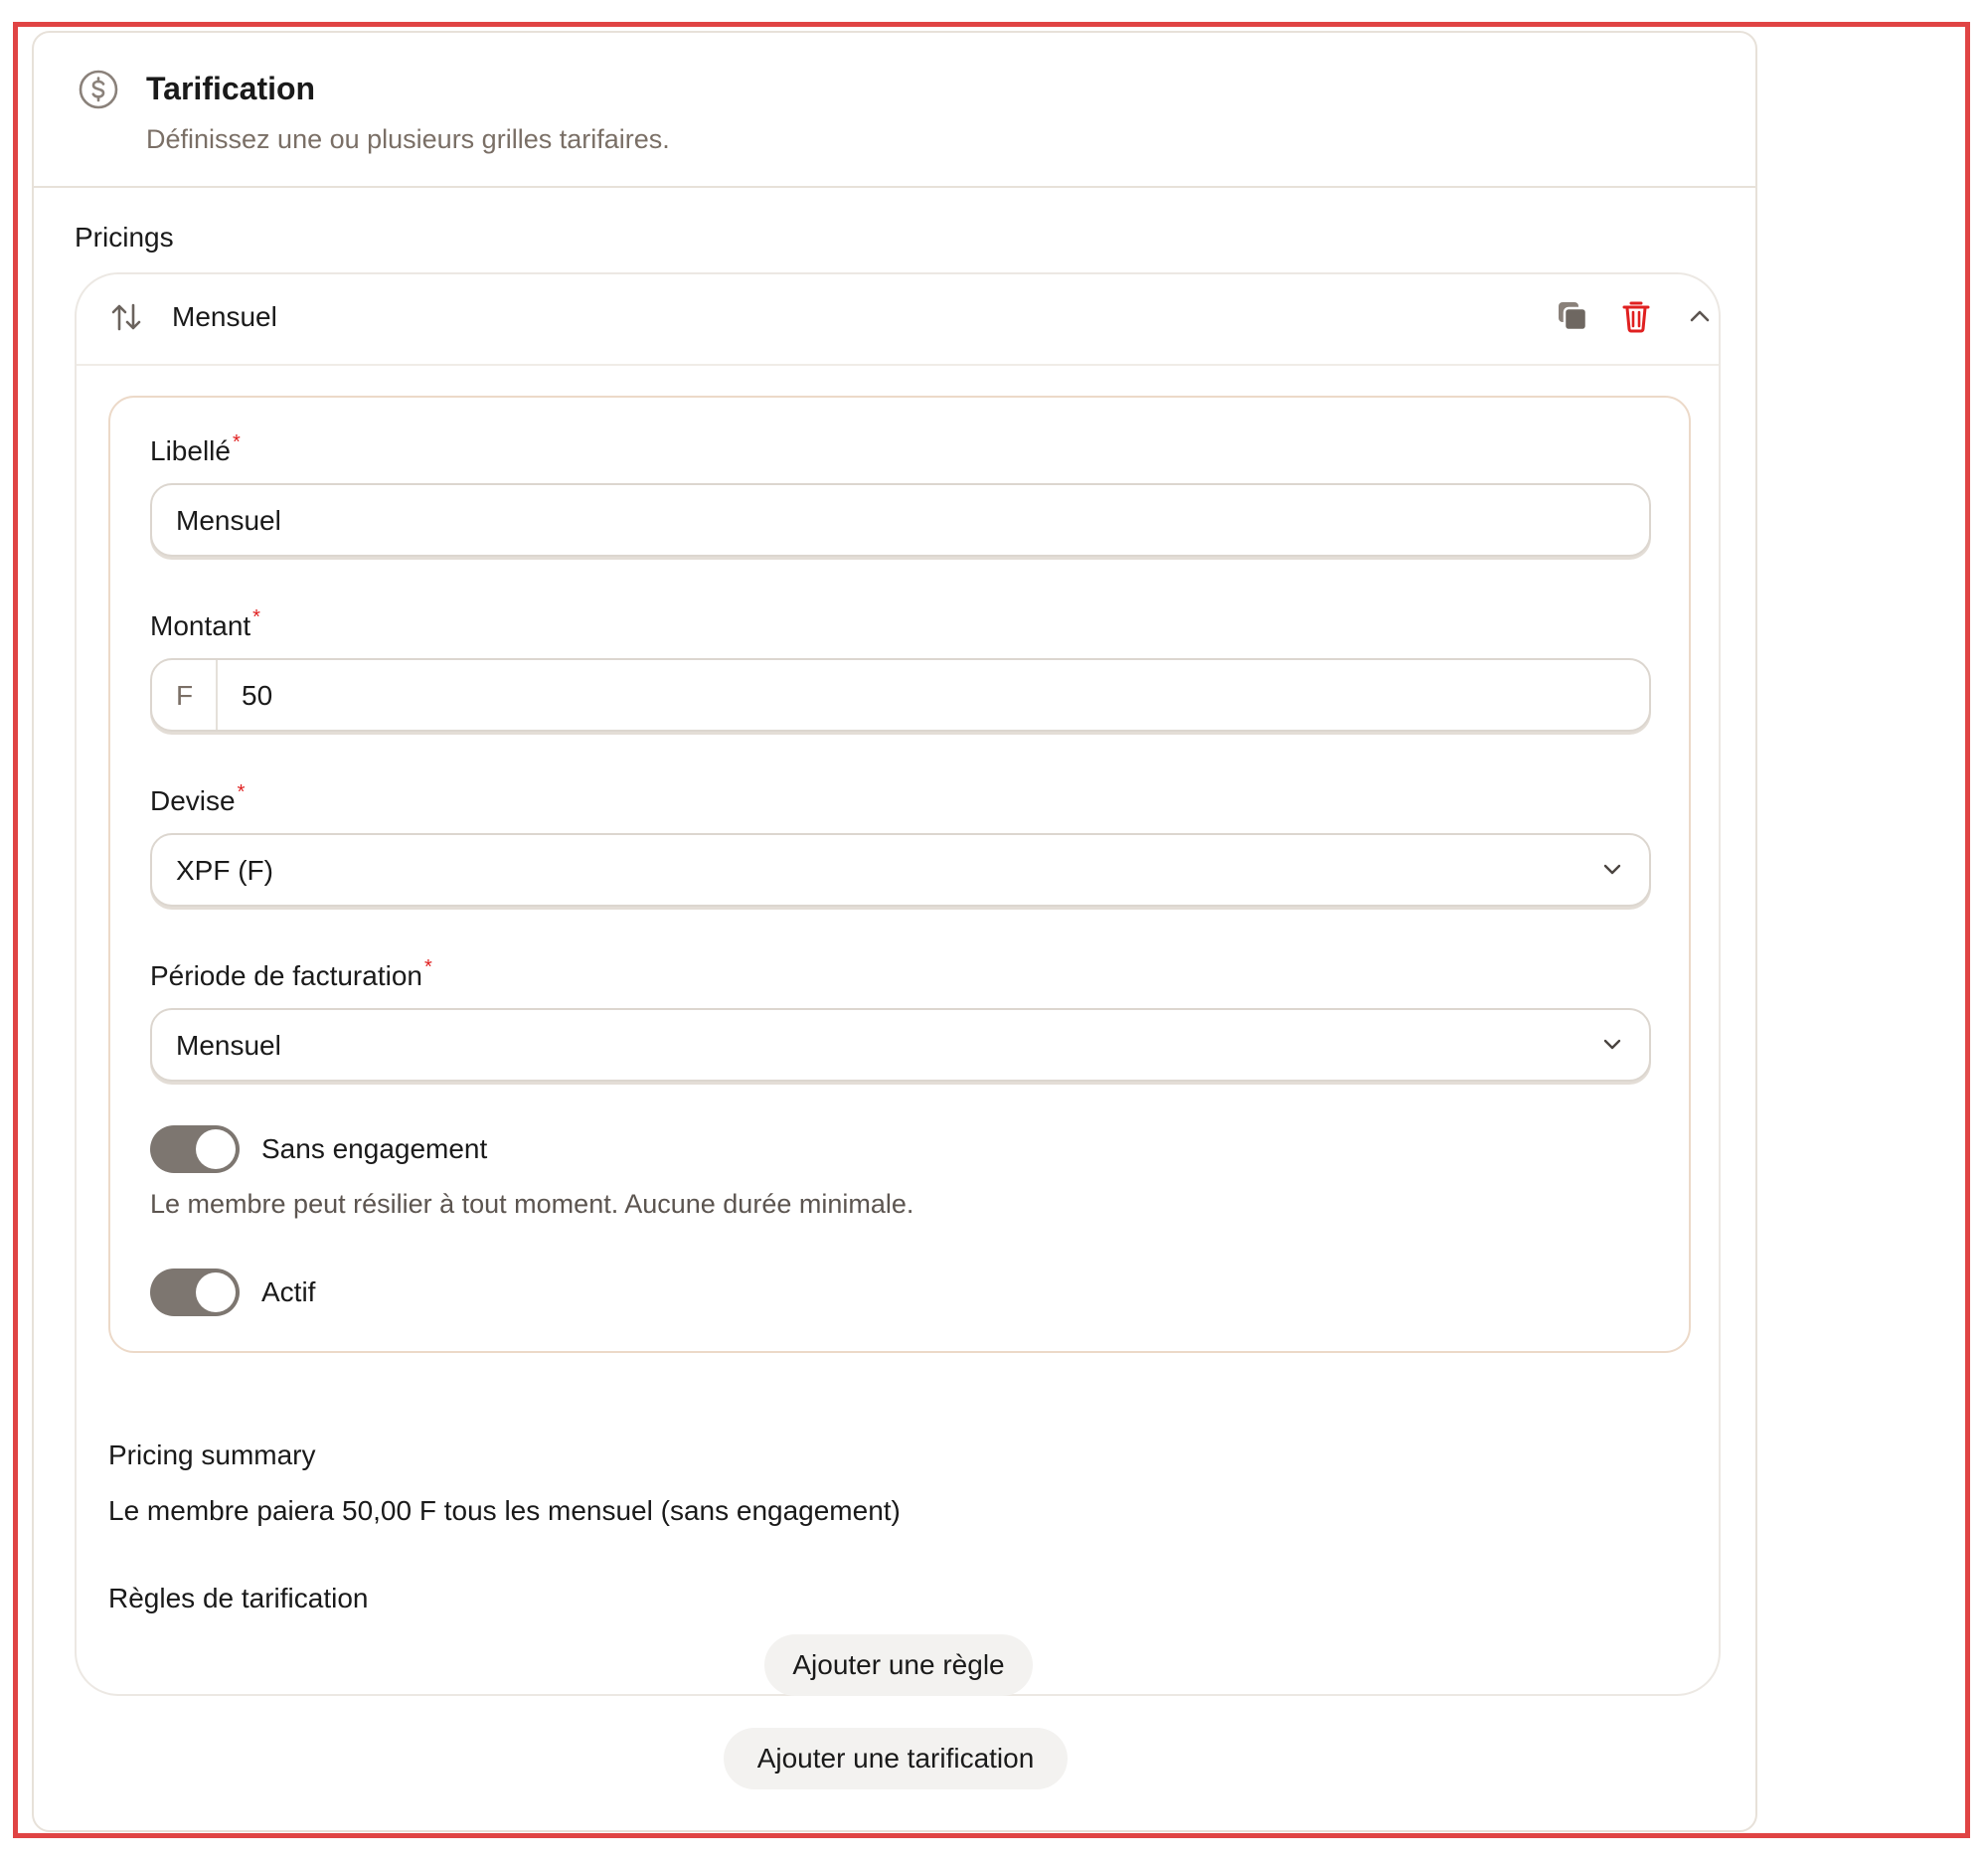 The image size is (1988, 1861). What do you see at coordinates (900, 870) in the screenshot?
I see `devise-select: XPF (F)` at bounding box center [900, 870].